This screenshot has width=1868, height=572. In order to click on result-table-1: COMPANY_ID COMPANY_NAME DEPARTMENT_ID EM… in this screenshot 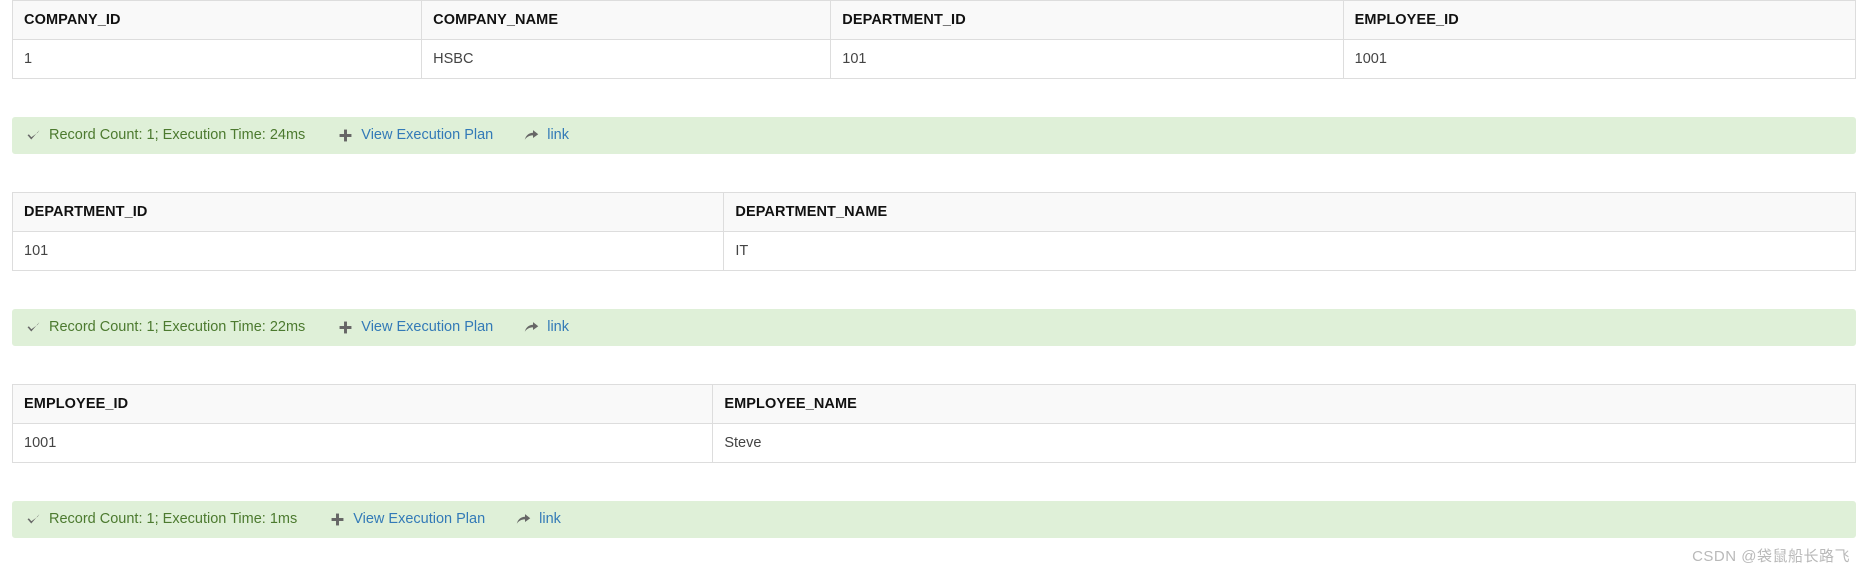, I will do `click(934, 39)`.